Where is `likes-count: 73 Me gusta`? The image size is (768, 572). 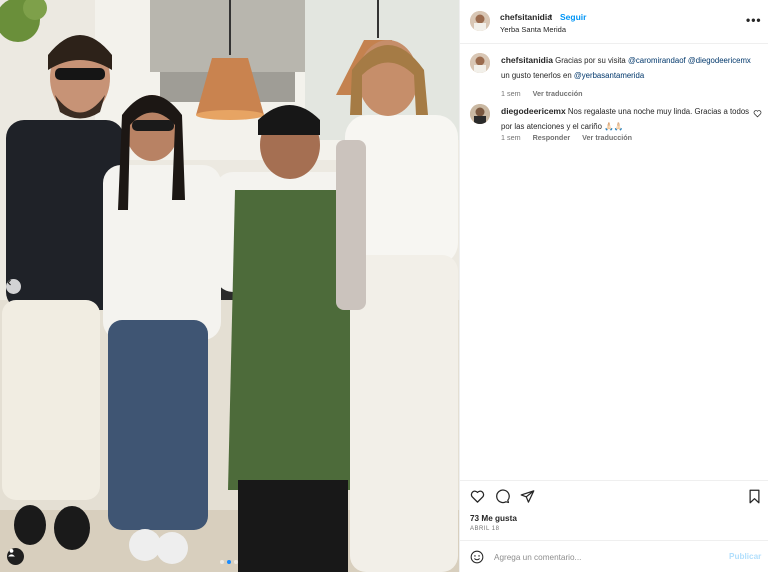
likes-count: 73 Me gusta is located at coordinates (493, 518).